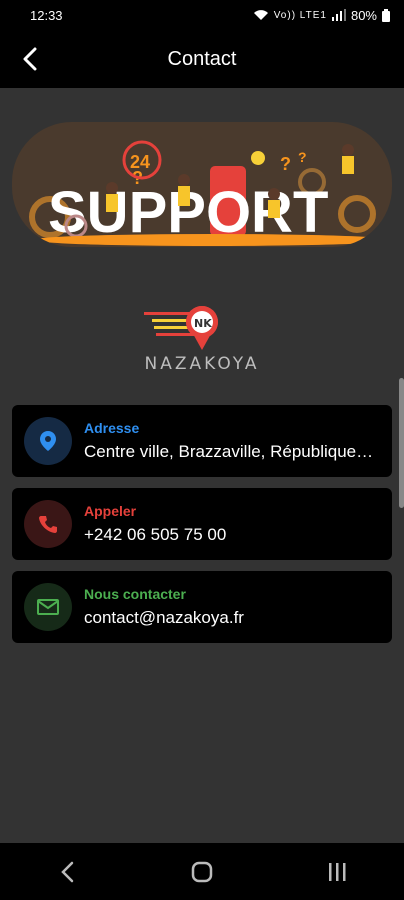  I want to click on call-label: Appeler, so click(110, 511).